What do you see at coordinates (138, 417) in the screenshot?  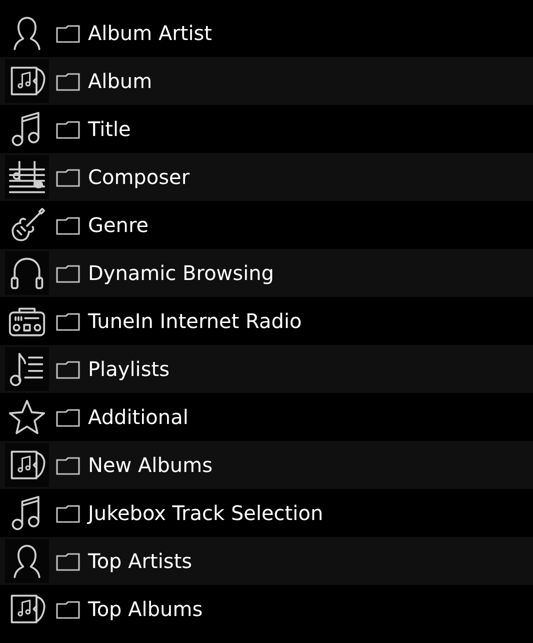 I see `item-label: Additional` at bounding box center [138, 417].